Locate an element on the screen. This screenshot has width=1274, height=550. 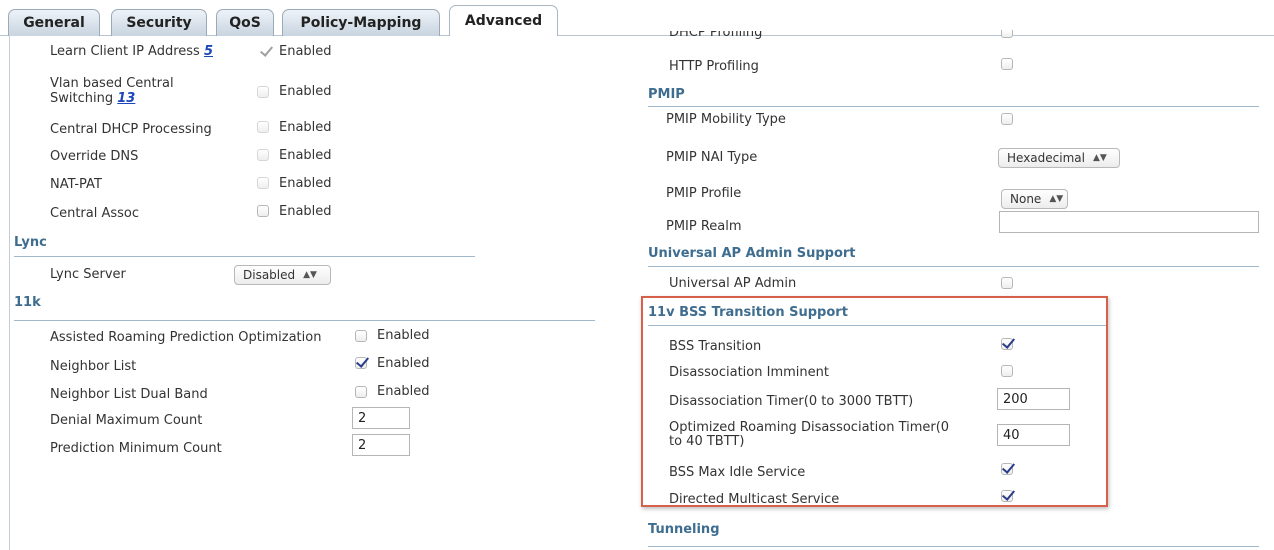
central-dhcp-label: Central DHCP Processing is located at coordinates (131, 129).